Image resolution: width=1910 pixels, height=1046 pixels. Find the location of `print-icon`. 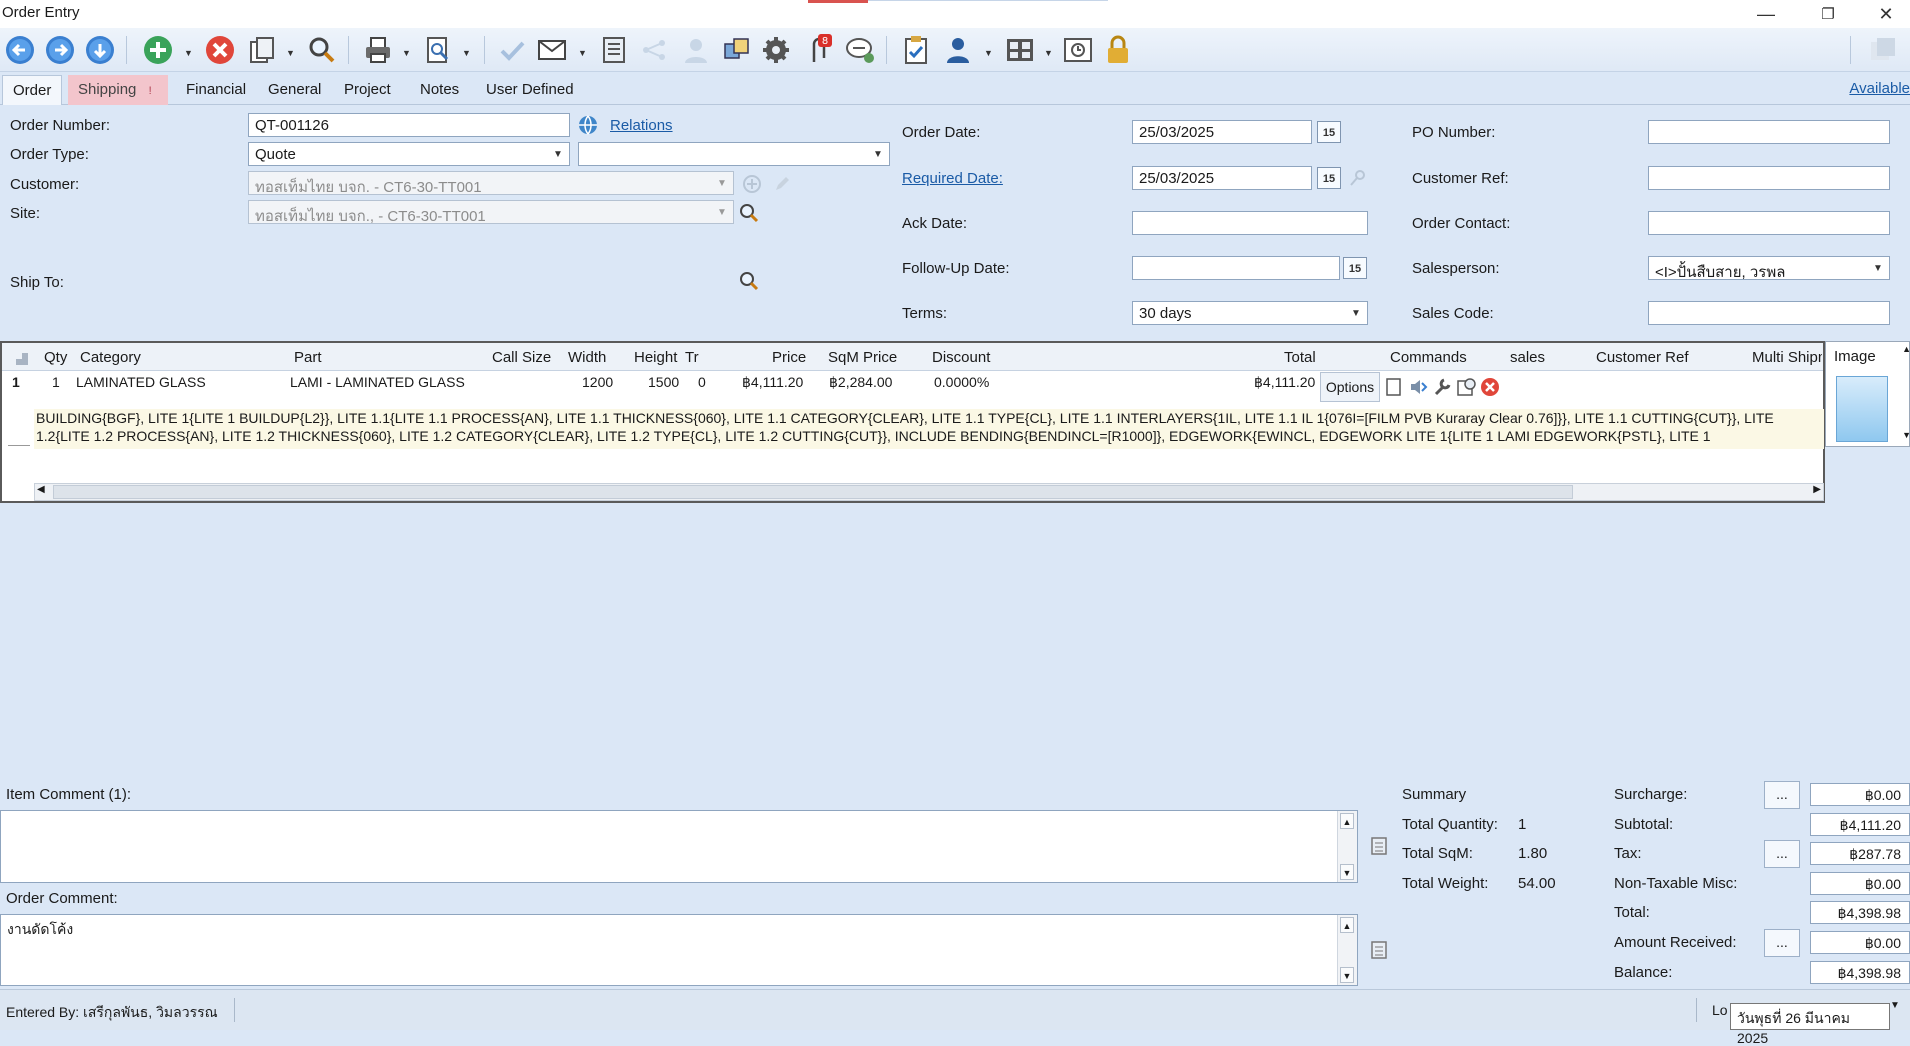

print-icon is located at coordinates (378, 50).